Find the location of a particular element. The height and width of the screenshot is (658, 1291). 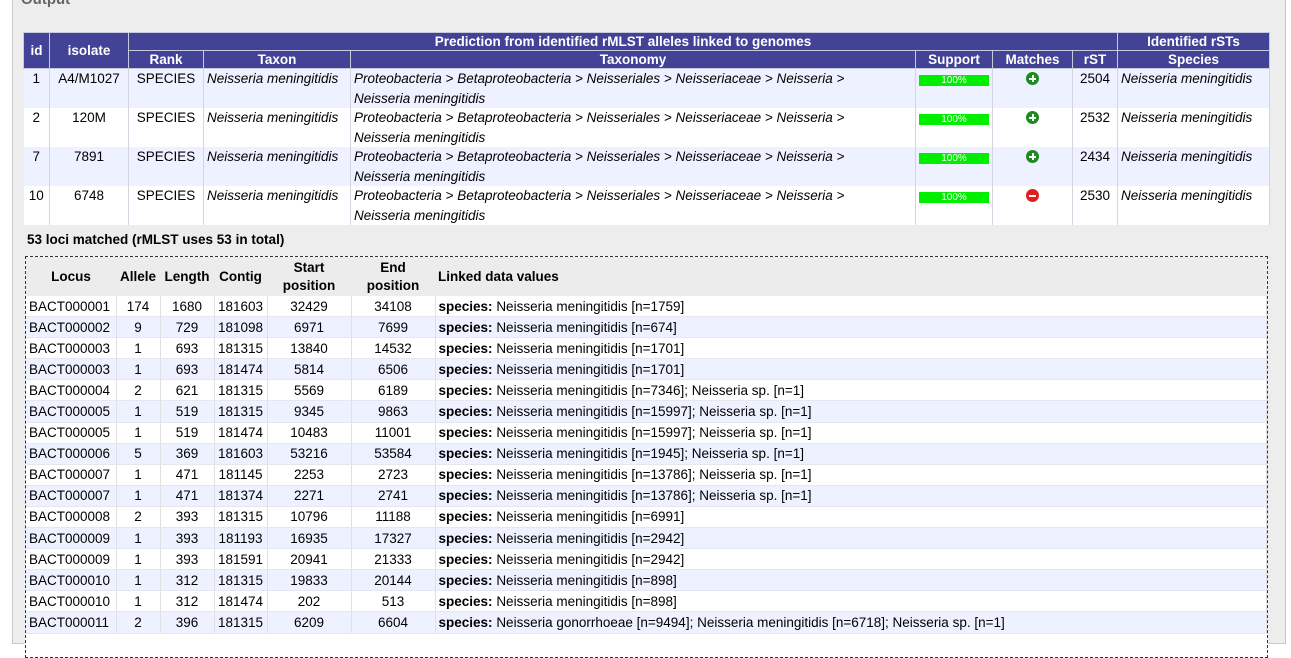

cell-rank: SPECIES is located at coordinates (166, 205).